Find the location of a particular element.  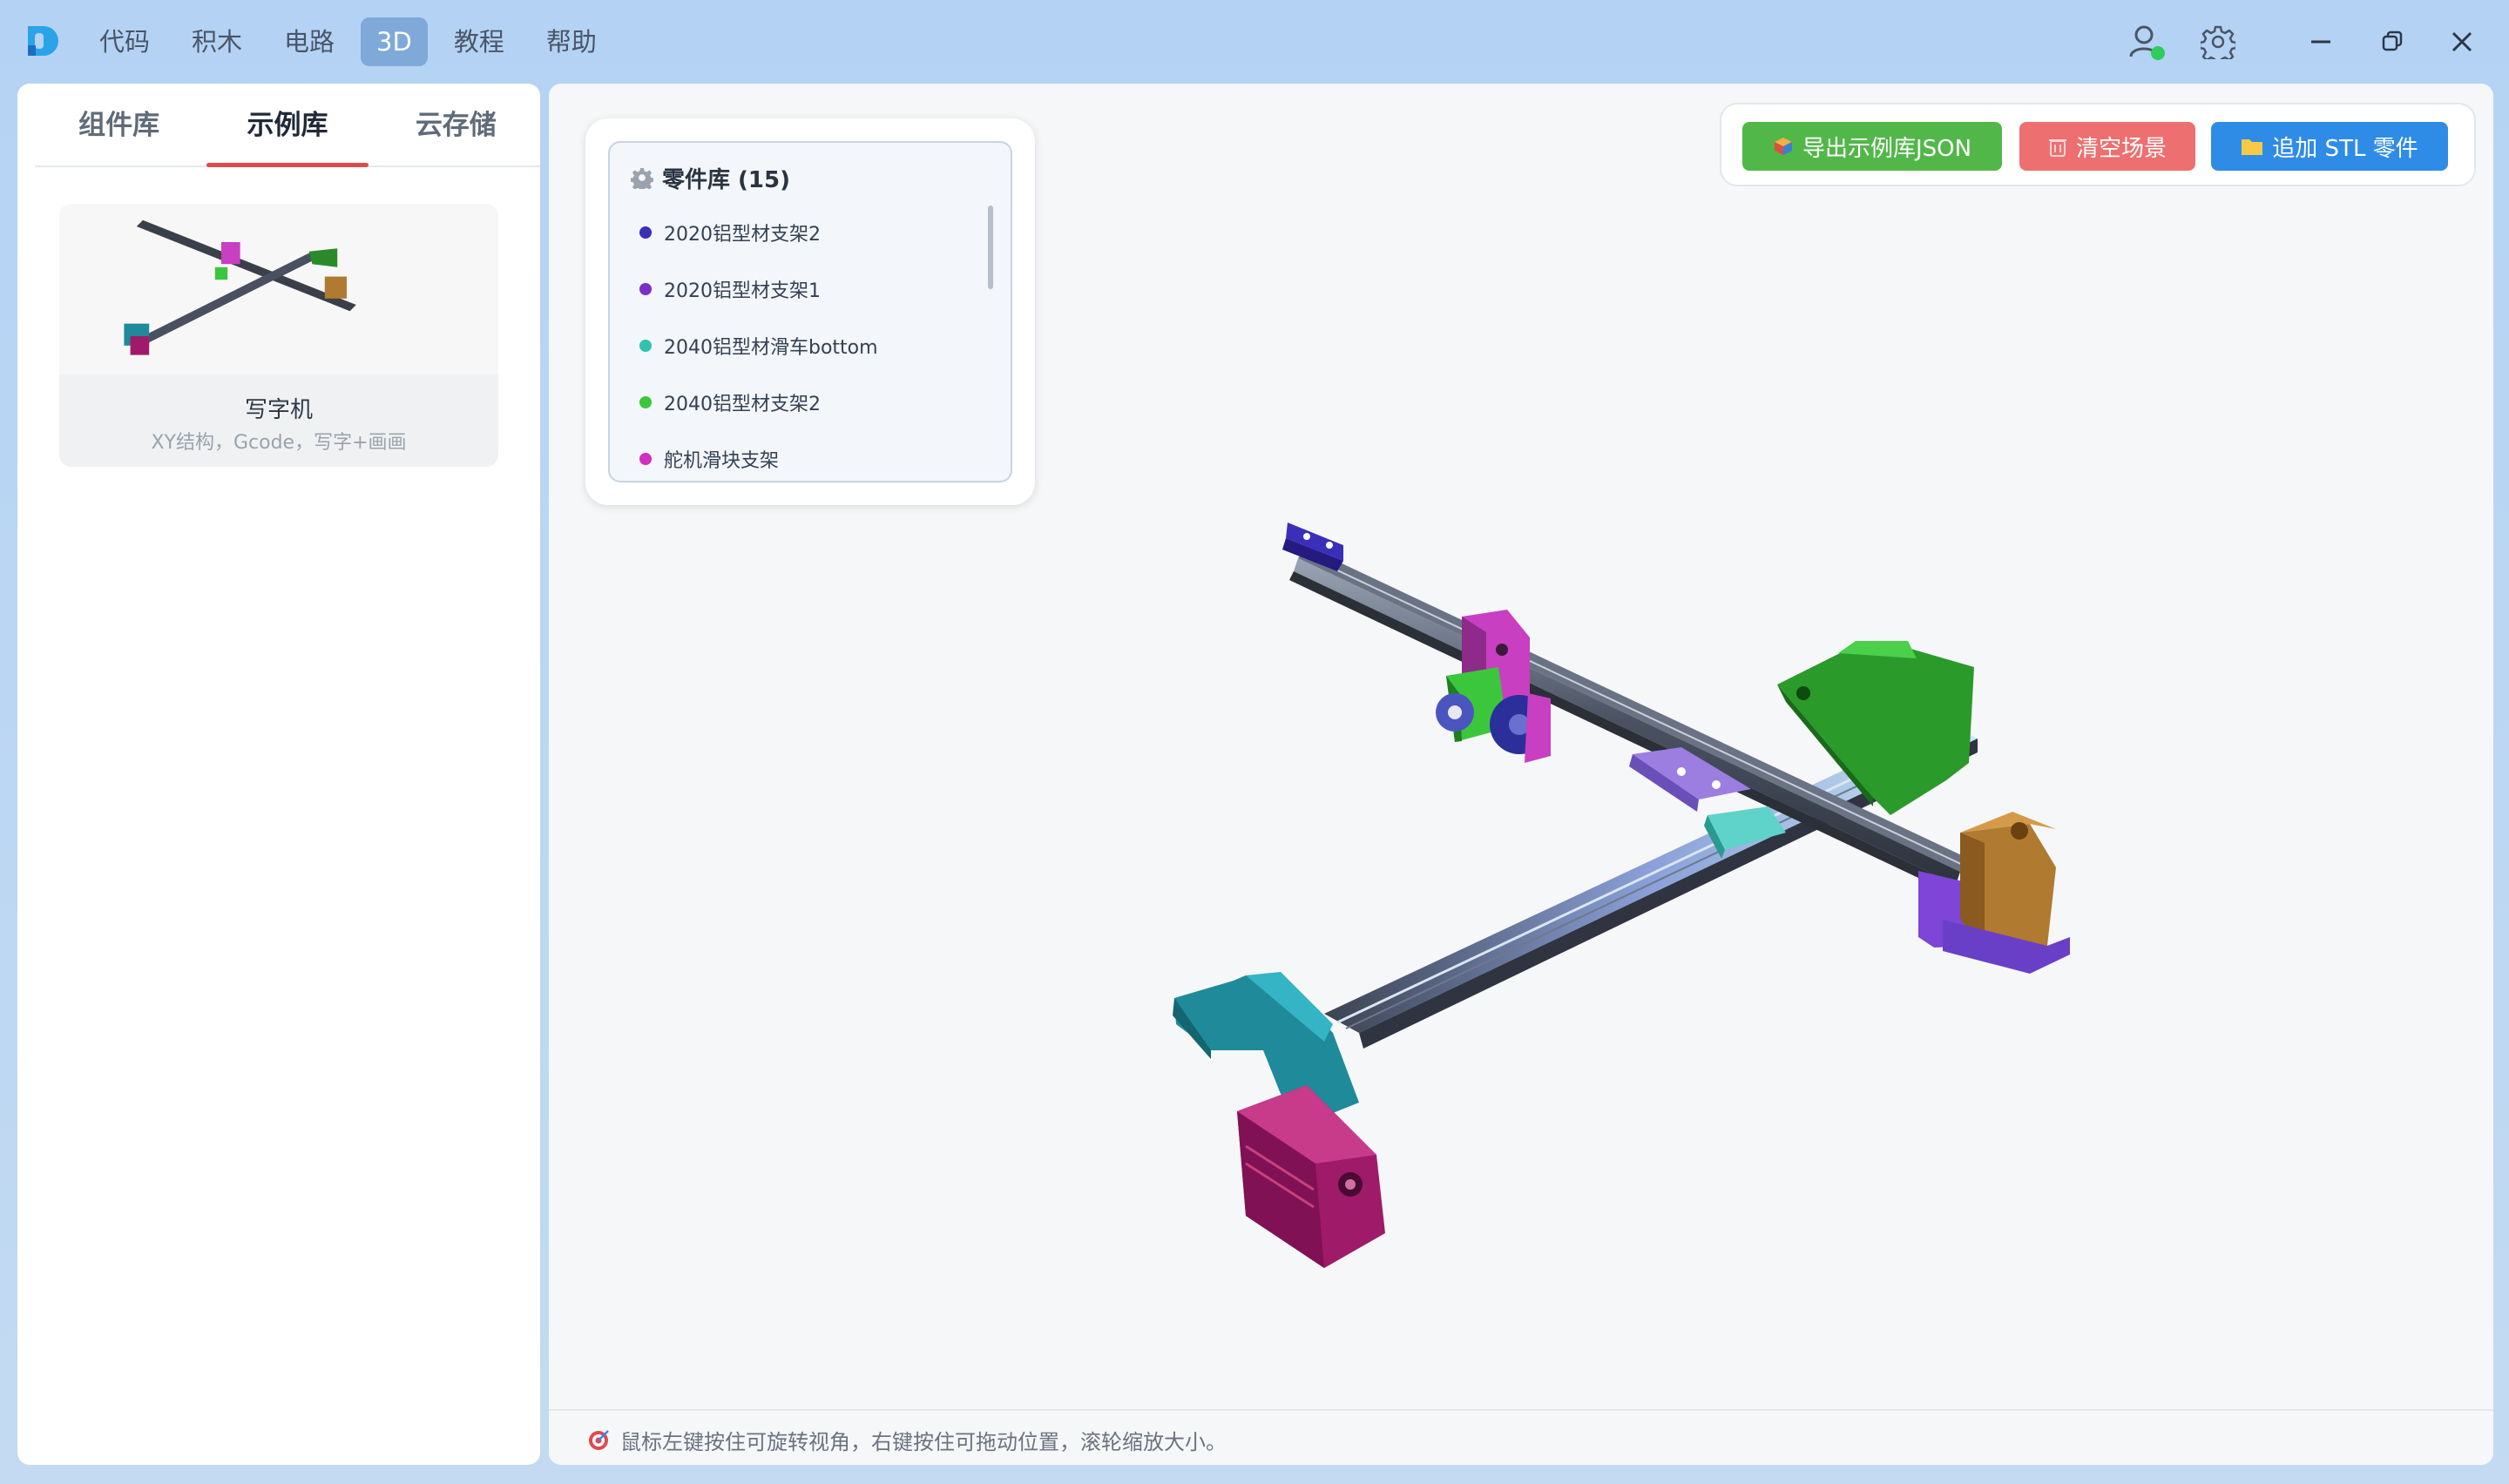

clear-scene-label: 清空场景 is located at coordinates (2121, 148).